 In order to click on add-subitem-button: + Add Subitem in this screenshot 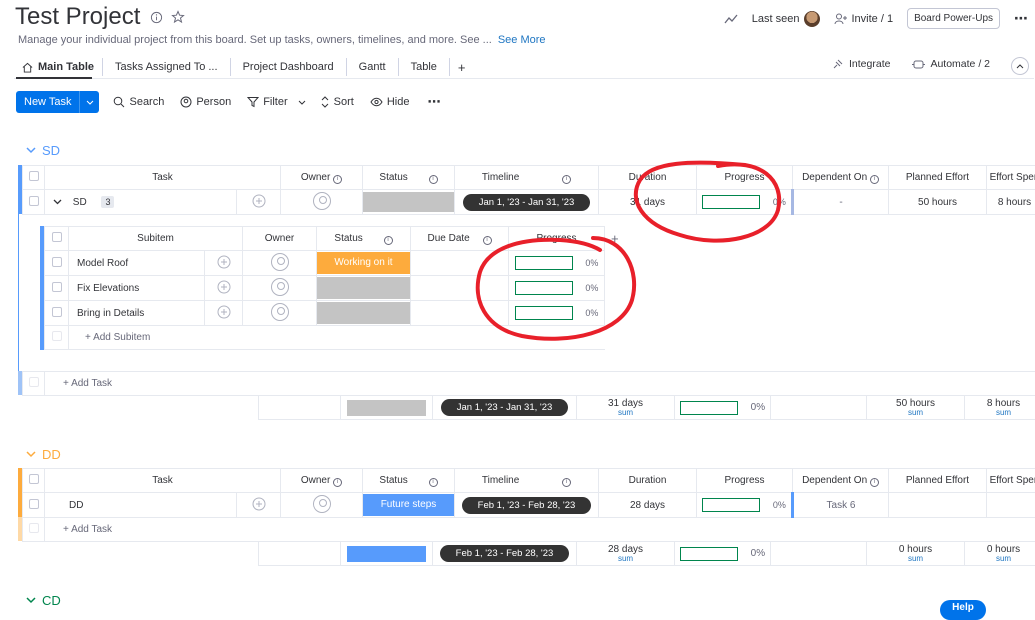, I will do `click(337, 338)`.